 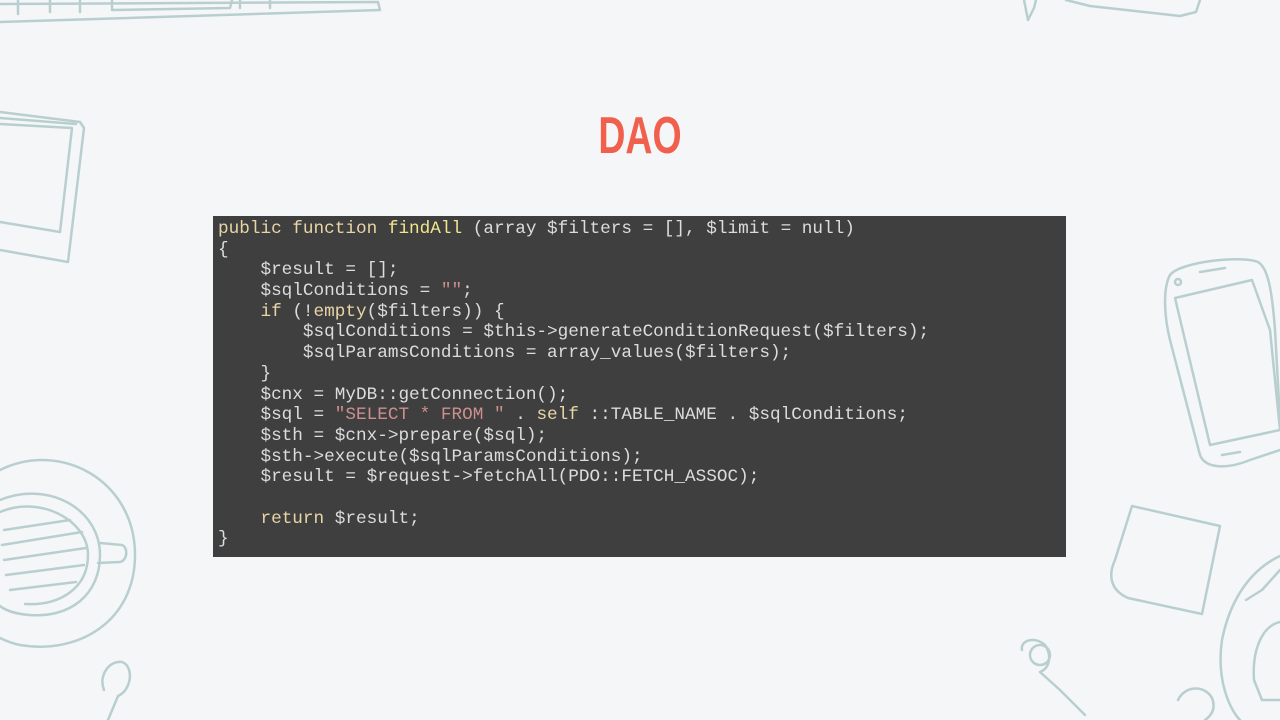 I want to click on code-token-plain: {, so click(x=223, y=249).